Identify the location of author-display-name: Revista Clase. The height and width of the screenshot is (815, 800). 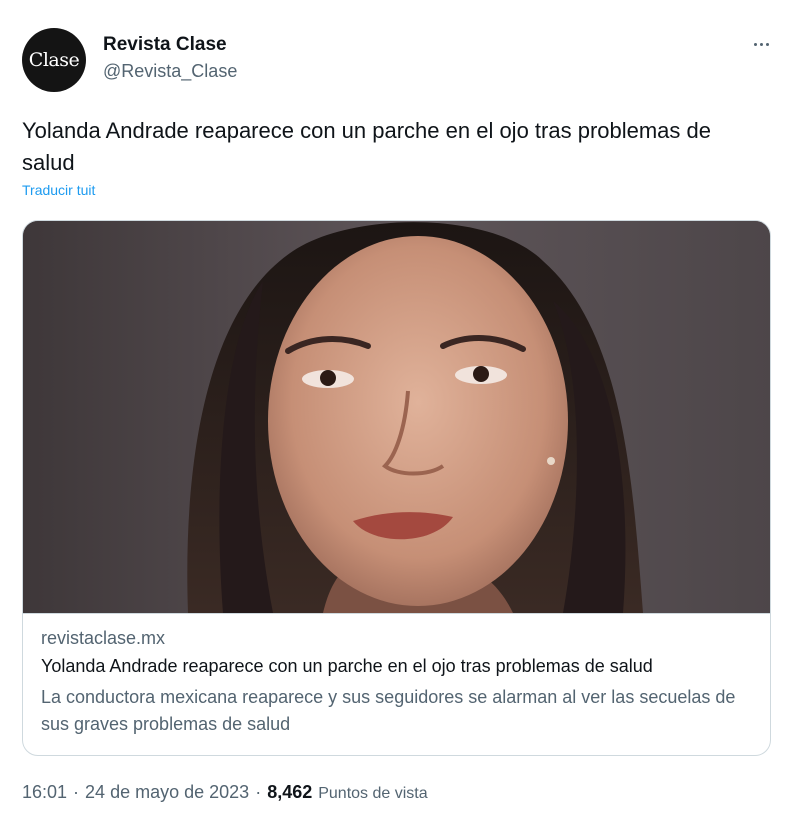
(165, 45).